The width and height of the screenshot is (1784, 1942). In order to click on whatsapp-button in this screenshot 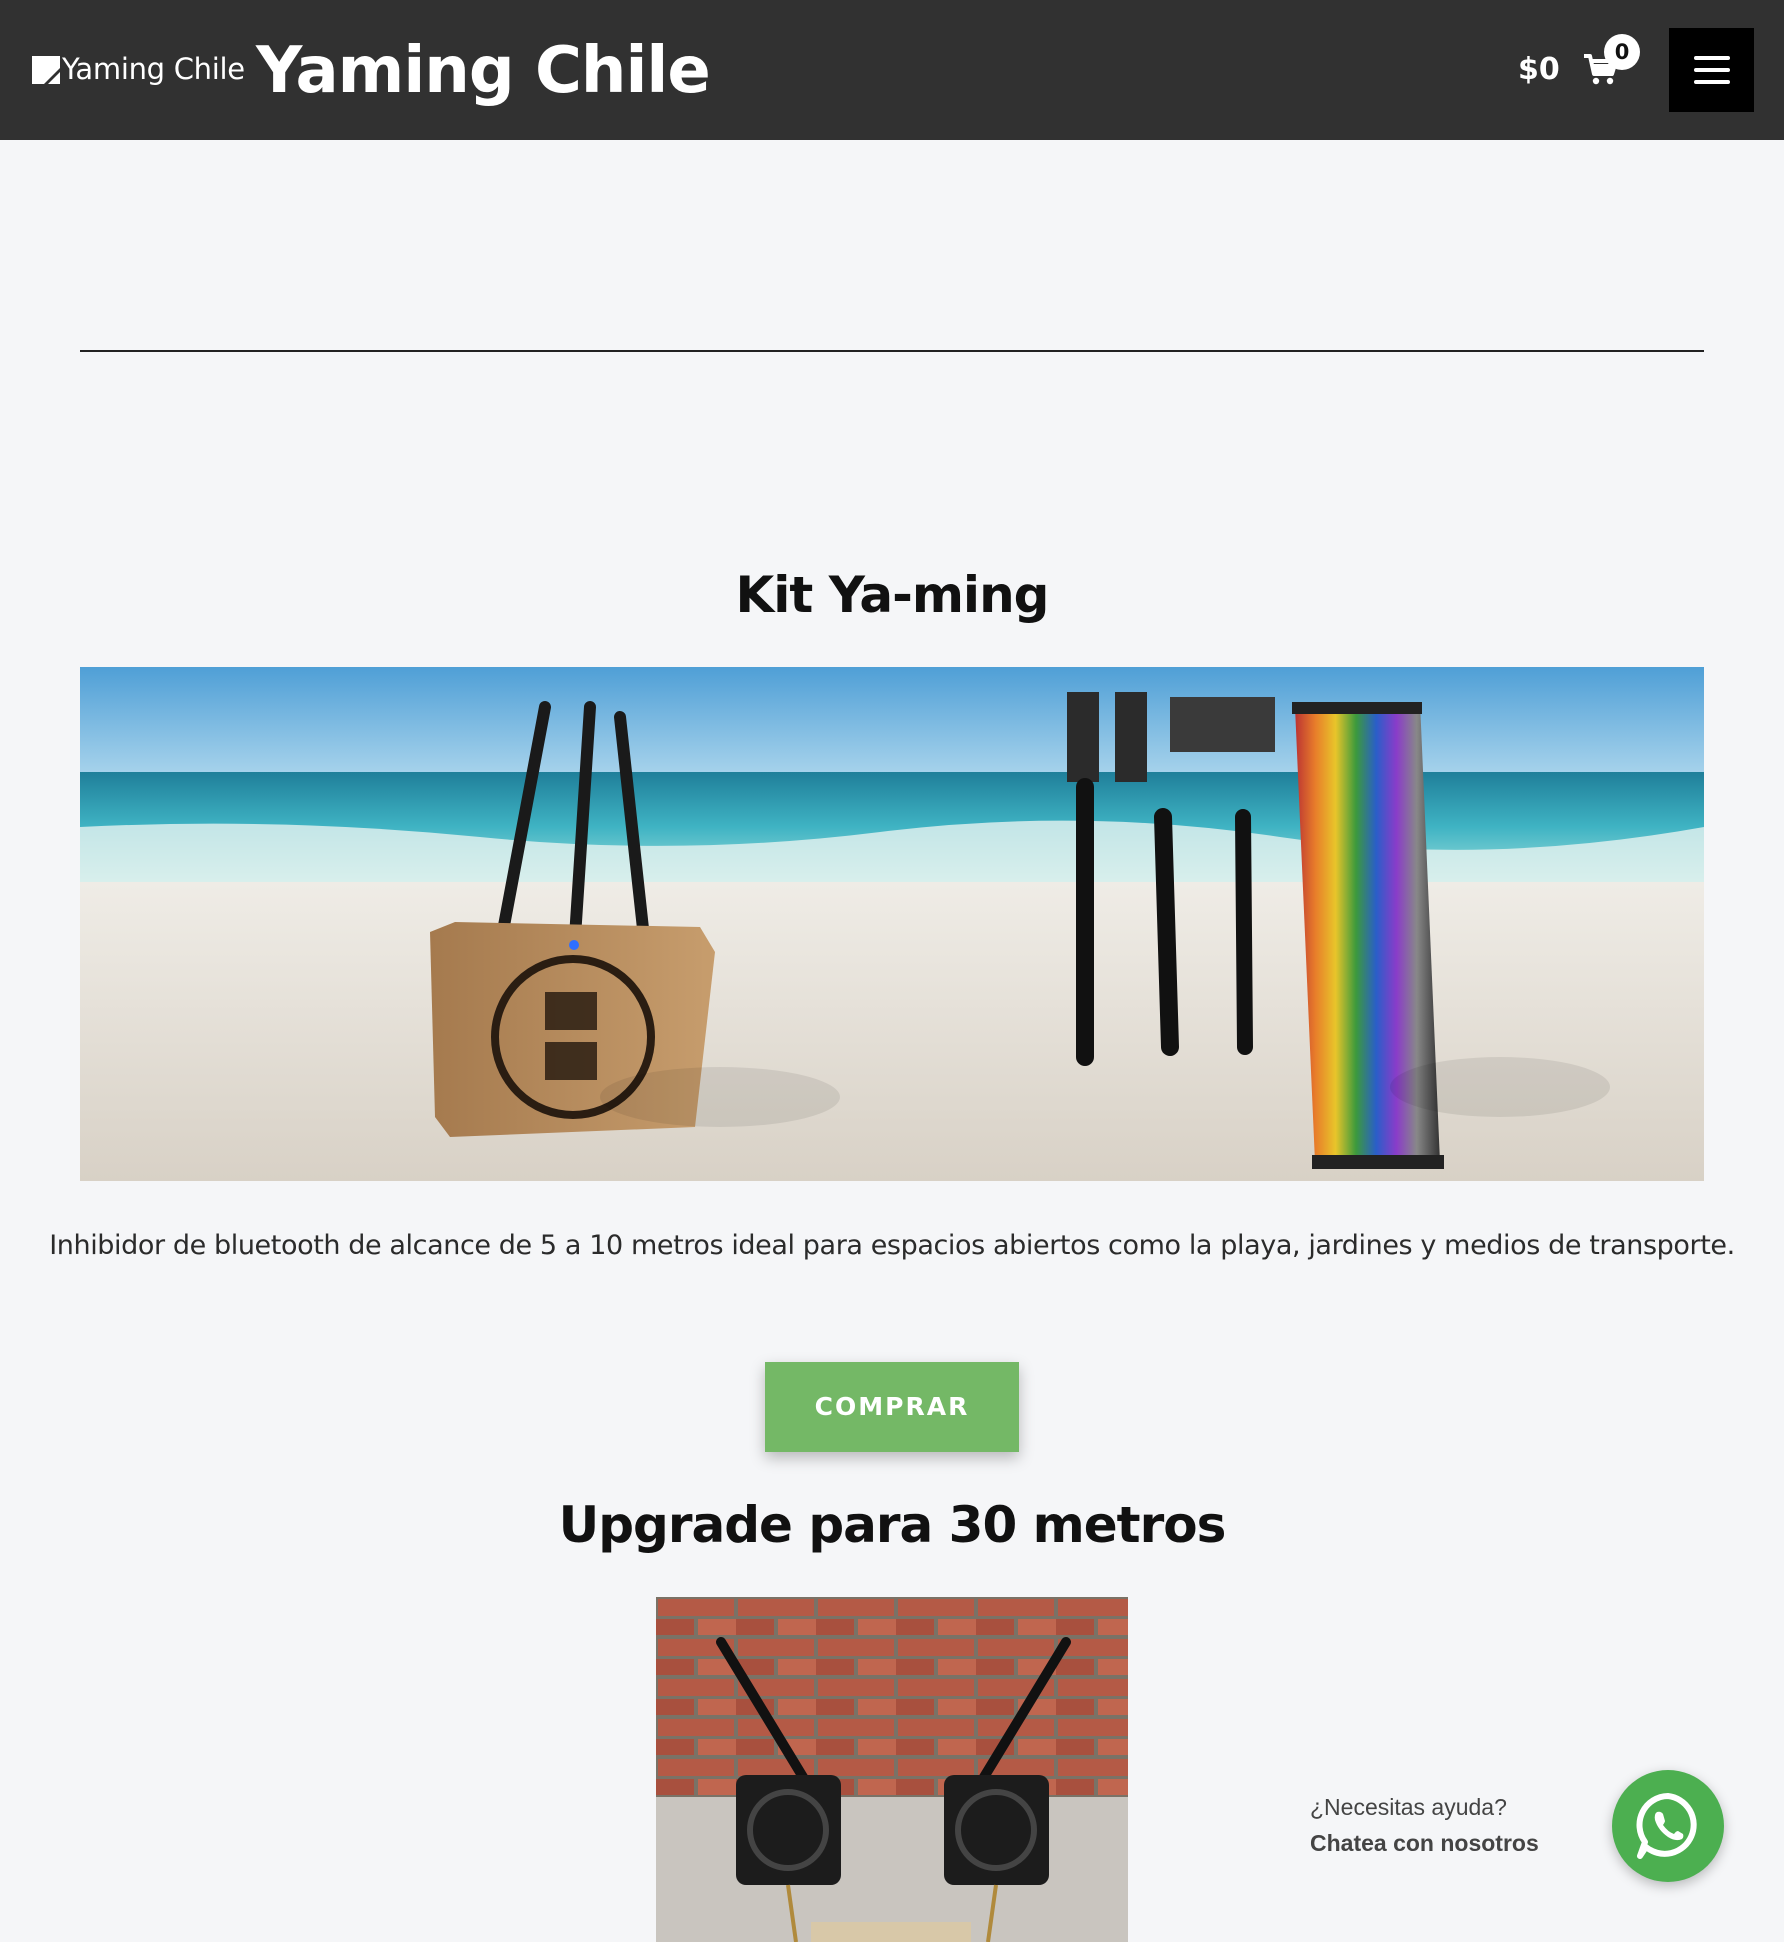, I will do `click(1668, 1826)`.